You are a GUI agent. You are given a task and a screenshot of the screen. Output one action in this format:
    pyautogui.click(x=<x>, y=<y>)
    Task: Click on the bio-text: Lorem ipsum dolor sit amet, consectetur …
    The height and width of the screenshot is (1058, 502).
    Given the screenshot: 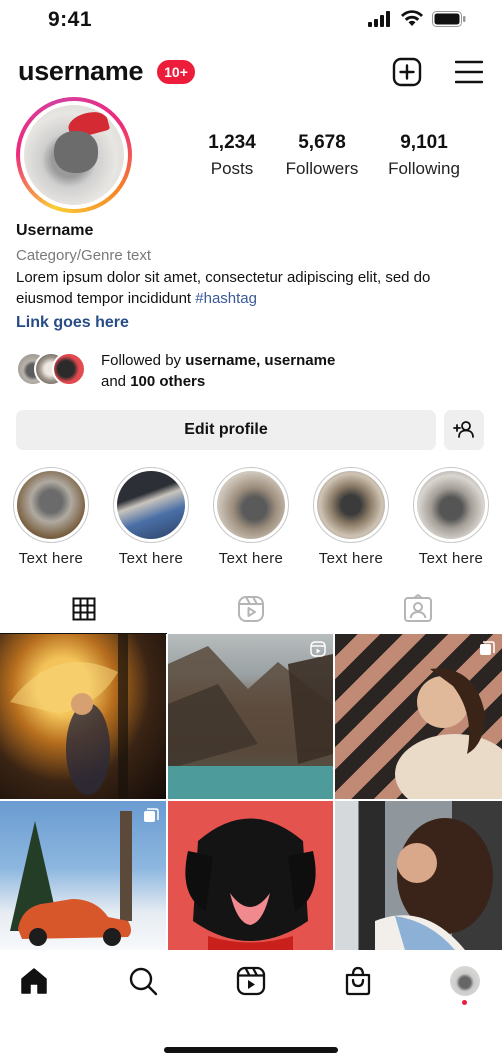 What is the action you would take?
    pyautogui.click(x=251, y=288)
    